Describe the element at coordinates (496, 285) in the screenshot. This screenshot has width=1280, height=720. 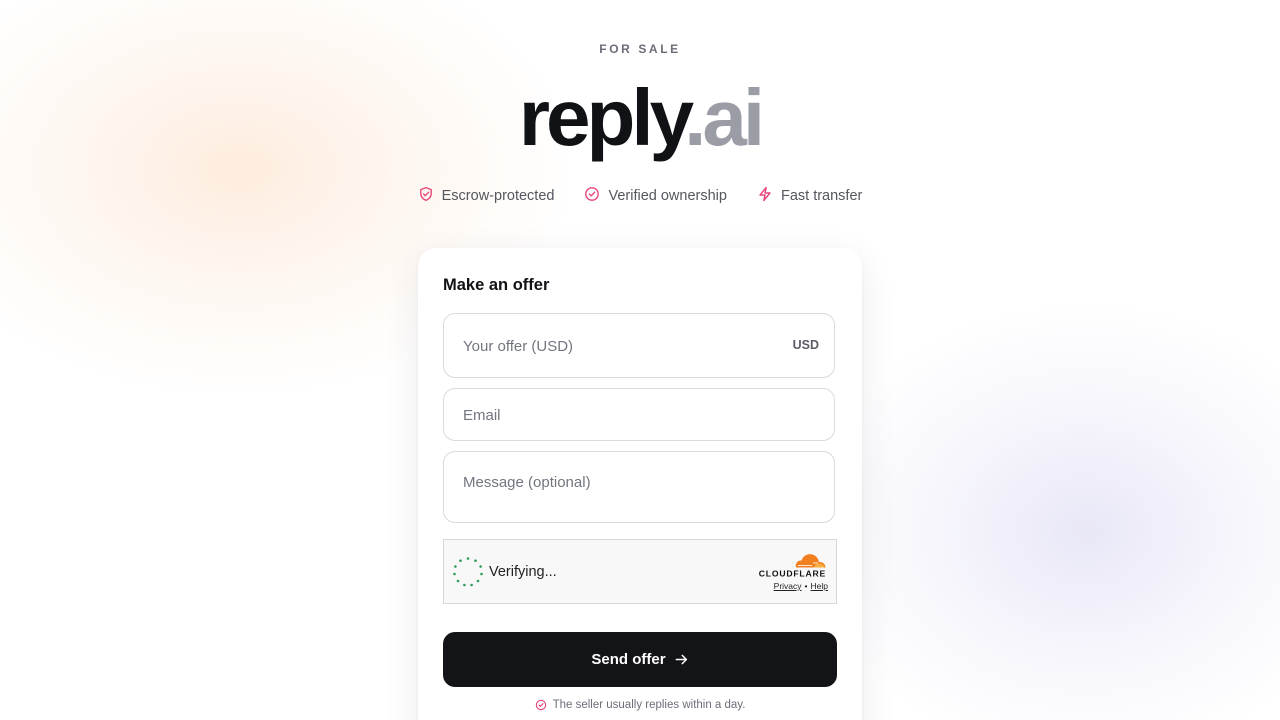
I see `offer-form-title: Make an offer` at that location.